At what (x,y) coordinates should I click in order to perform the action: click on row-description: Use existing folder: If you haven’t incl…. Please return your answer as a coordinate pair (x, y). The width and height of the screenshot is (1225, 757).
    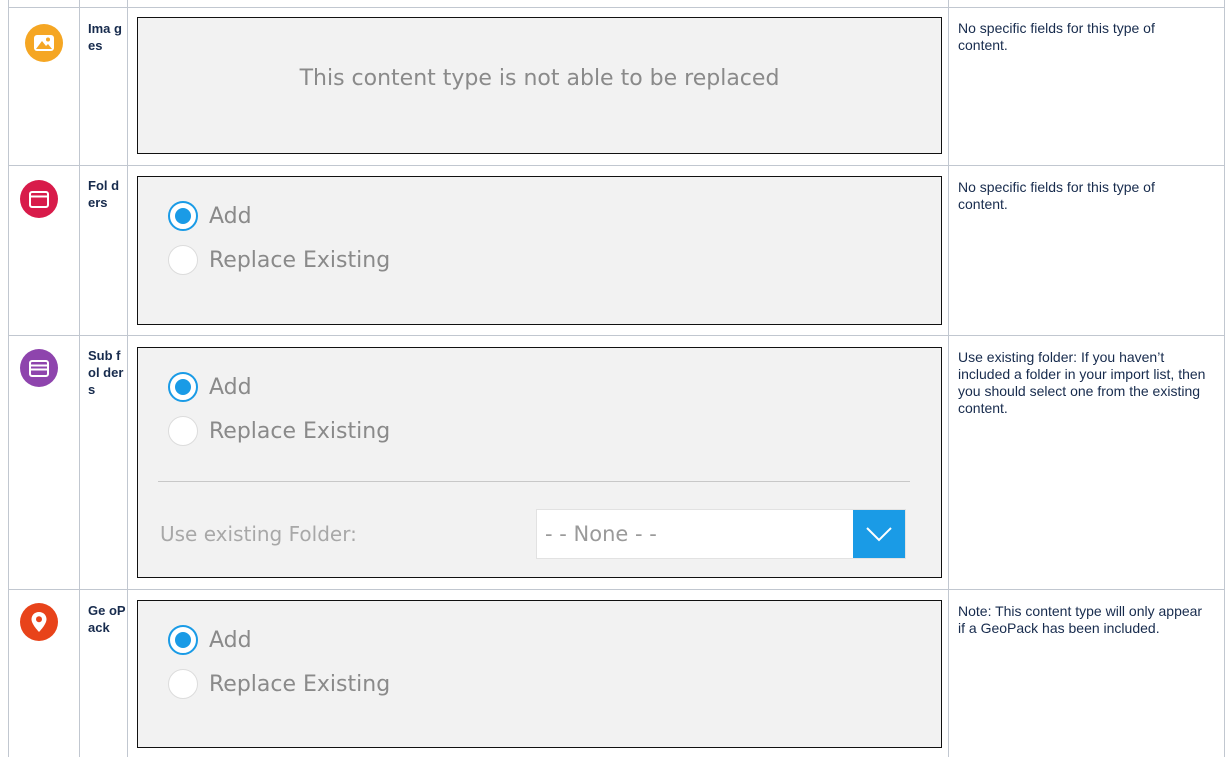
    Looking at the image, I should click on (1082, 382).